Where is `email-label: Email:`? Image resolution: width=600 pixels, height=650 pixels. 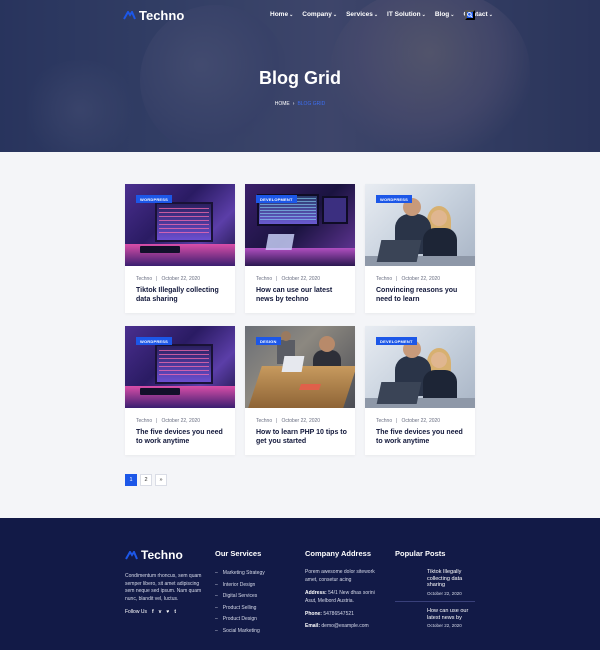
email-label: Email: is located at coordinates (313, 626).